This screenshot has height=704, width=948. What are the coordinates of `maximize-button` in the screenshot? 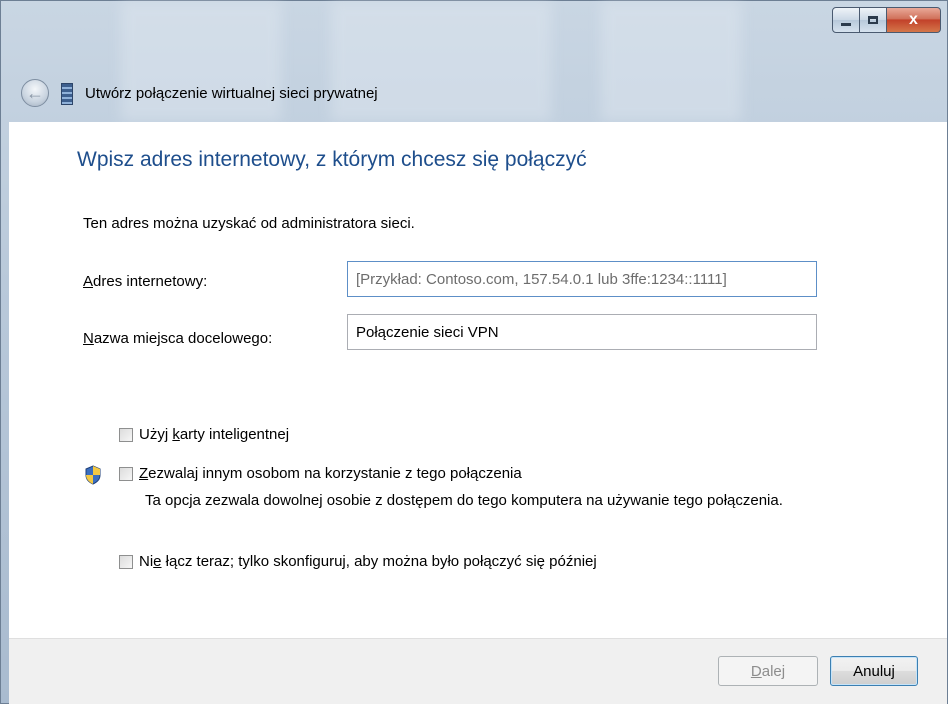 It's located at (873, 20).